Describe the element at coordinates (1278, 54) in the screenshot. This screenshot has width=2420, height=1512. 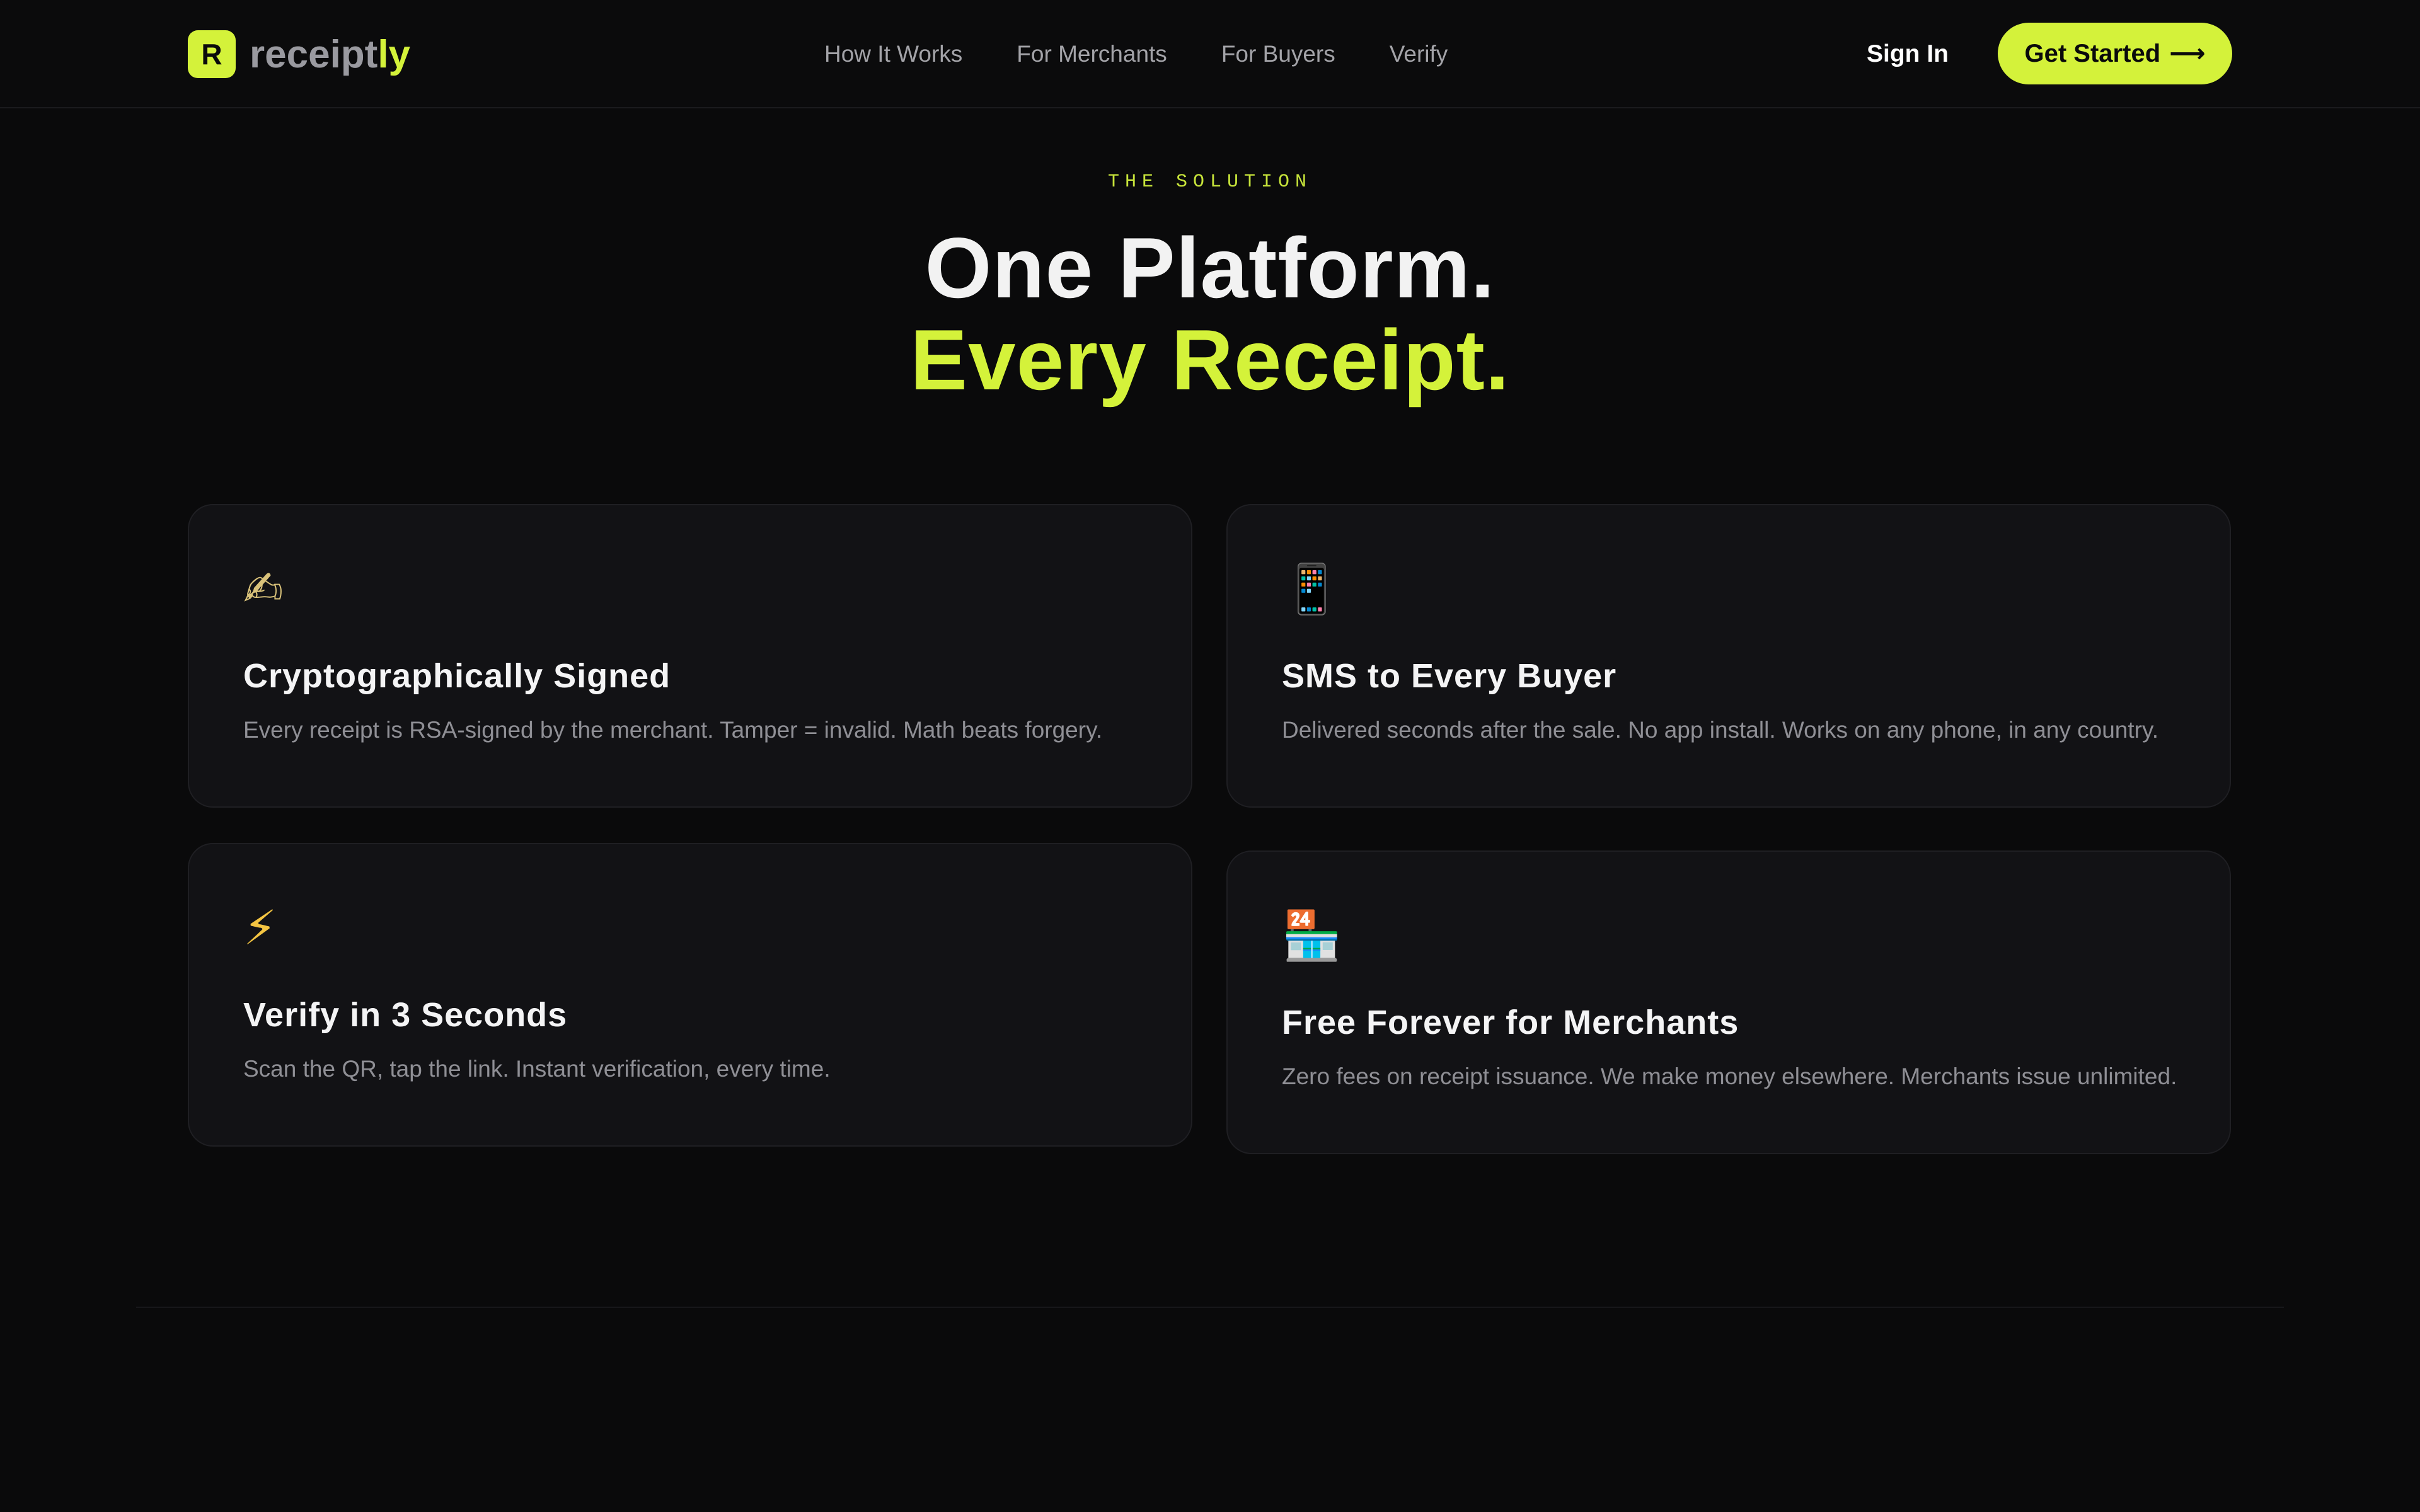
I see `nav-link-for-buyers: For Buyers` at that location.